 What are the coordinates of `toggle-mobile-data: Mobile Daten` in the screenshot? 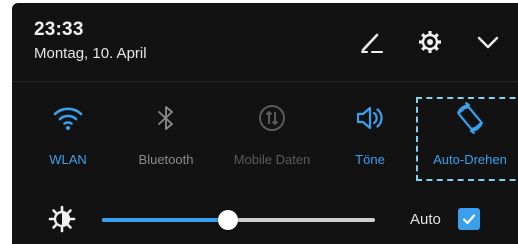 It's located at (272, 133).